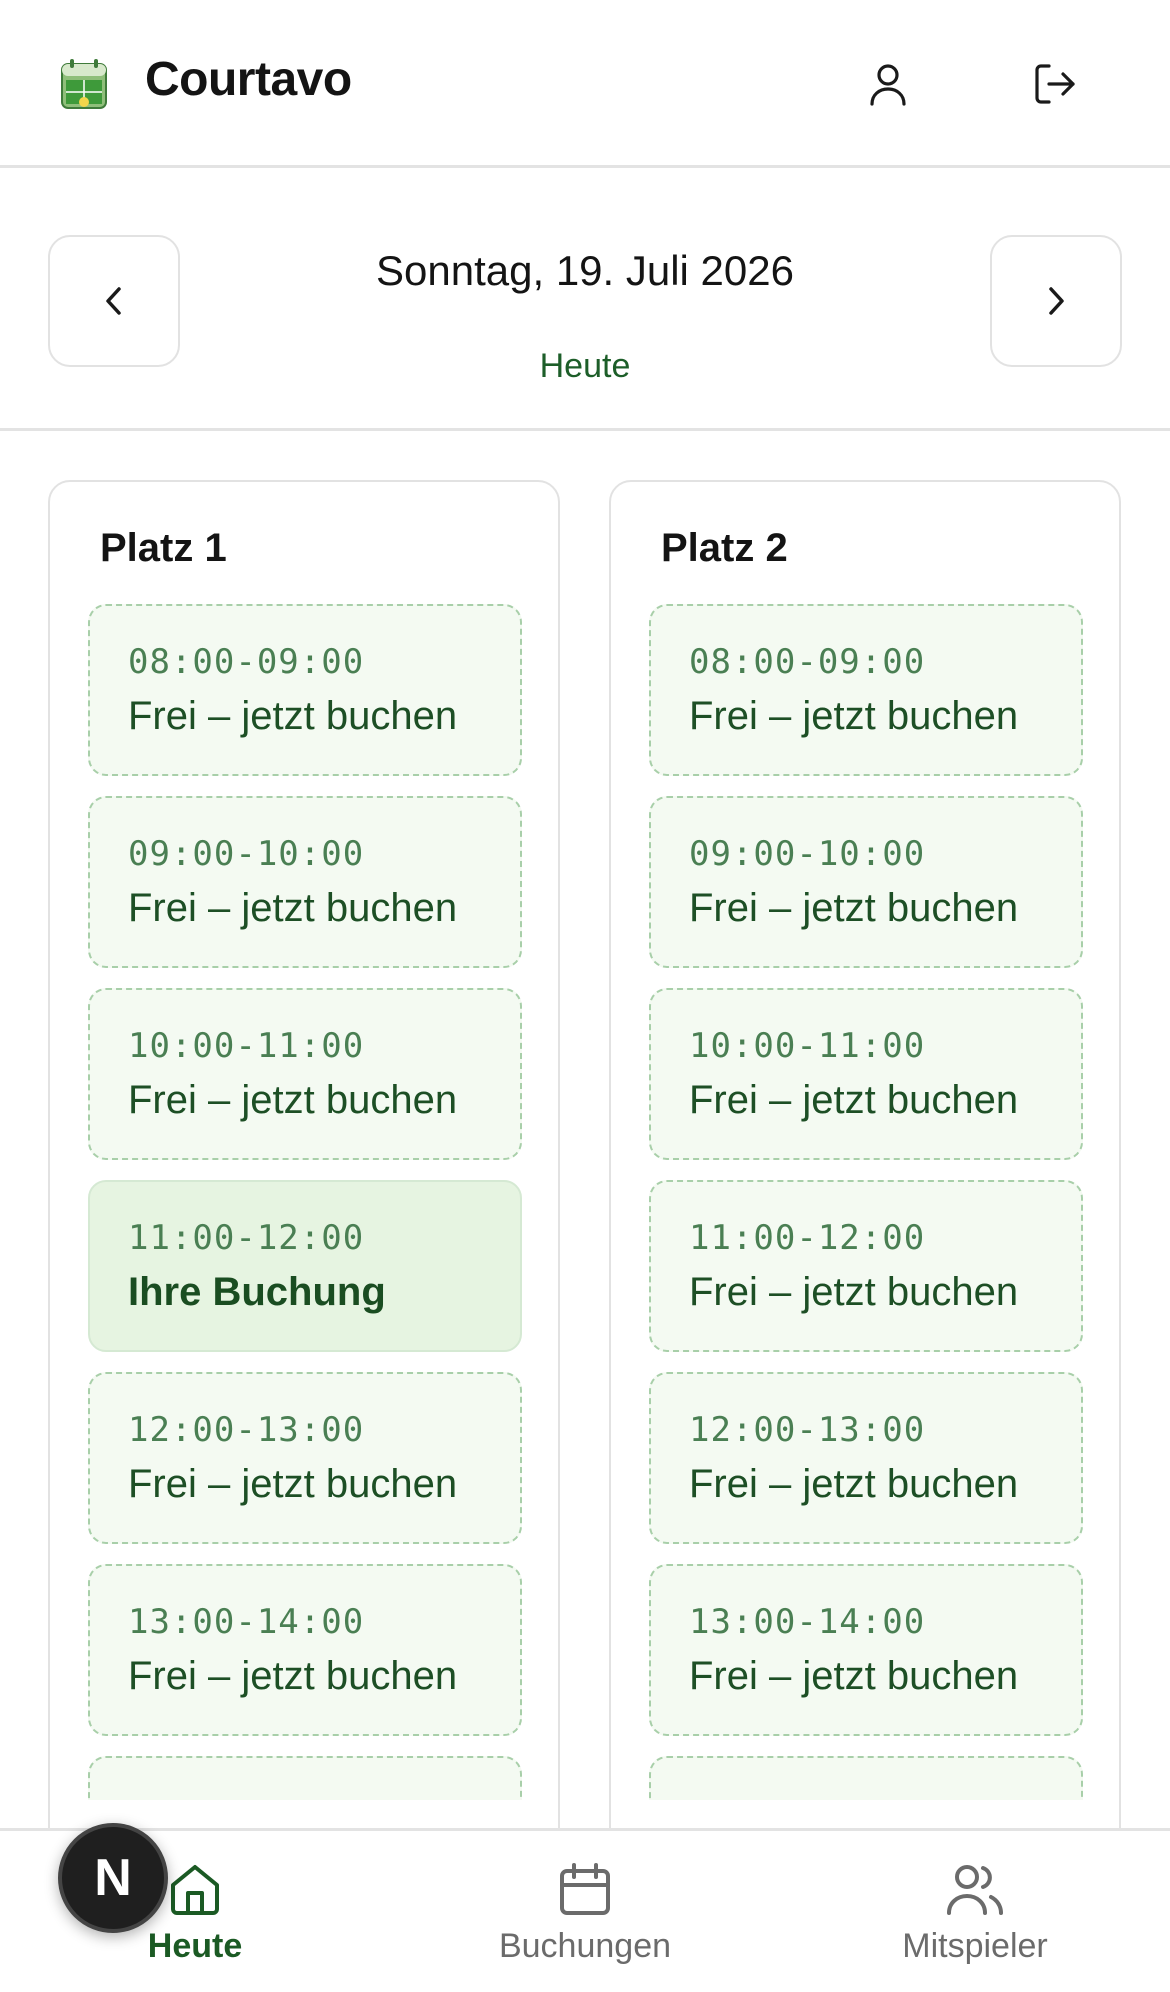  I want to click on tab-label: Buchungen, so click(585, 1946).